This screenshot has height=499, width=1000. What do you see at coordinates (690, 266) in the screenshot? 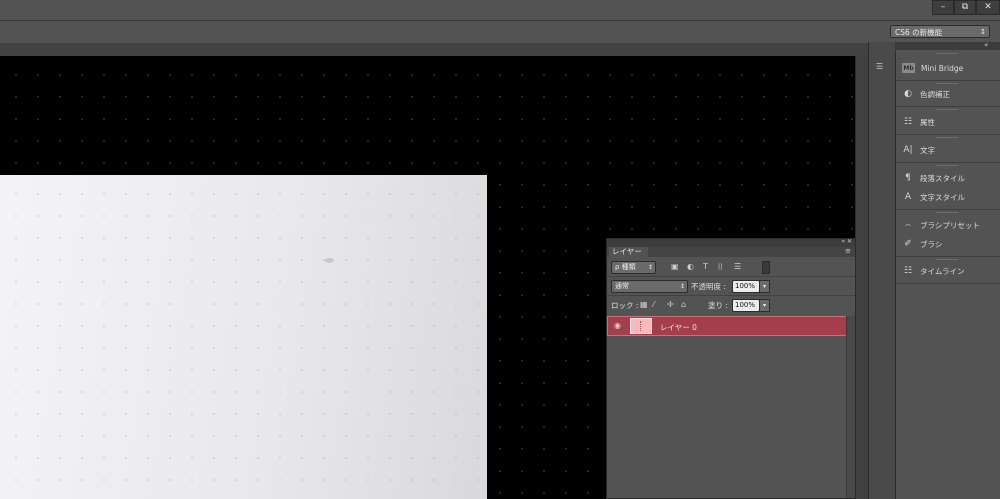
I see `adjustment-layer-filter-icon: ◐` at bounding box center [690, 266].